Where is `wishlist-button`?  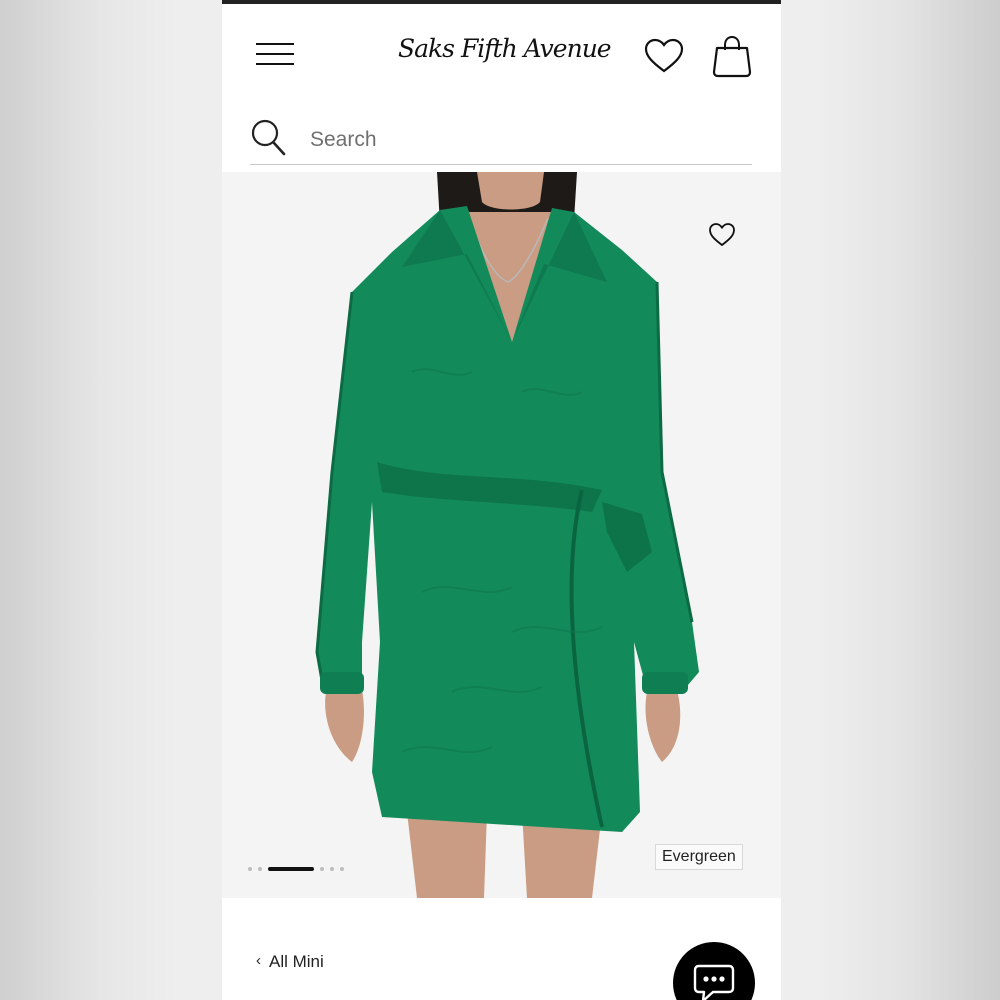 wishlist-button is located at coordinates (664, 56).